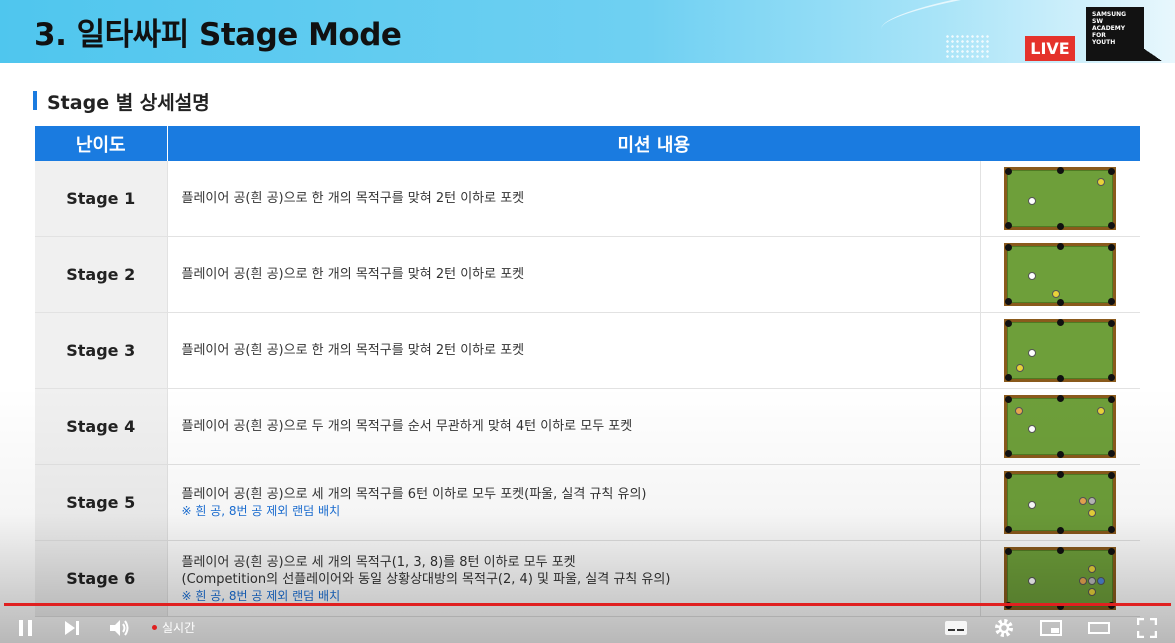  Describe the element at coordinates (101, 274) in the screenshot. I see `stage-label: Stage 2` at that location.